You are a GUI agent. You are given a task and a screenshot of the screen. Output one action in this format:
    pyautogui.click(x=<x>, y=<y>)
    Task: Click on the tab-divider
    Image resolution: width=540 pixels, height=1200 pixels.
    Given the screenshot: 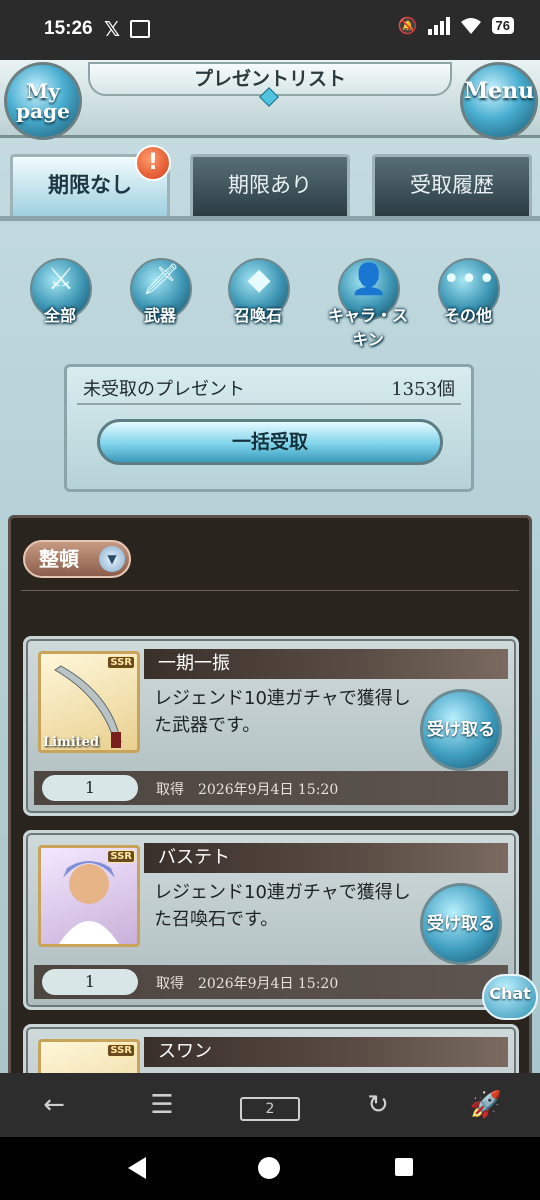 What is the action you would take?
    pyautogui.click(x=270, y=218)
    